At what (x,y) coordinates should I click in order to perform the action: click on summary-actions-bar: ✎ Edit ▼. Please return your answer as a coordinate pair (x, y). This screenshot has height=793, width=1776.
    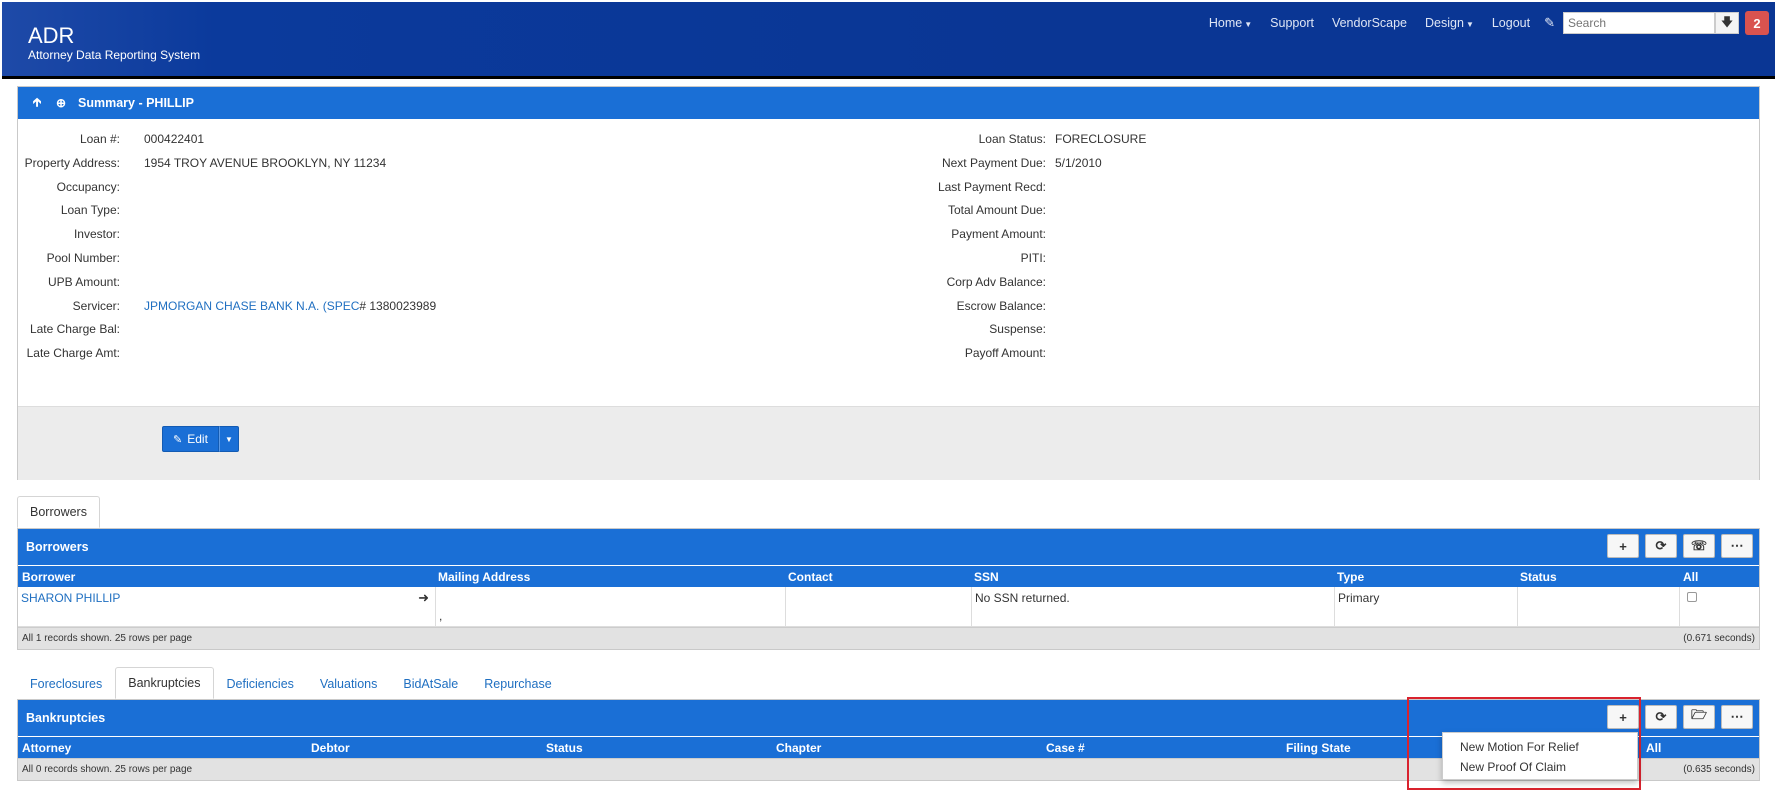
    Looking at the image, I should click on (888, 443).